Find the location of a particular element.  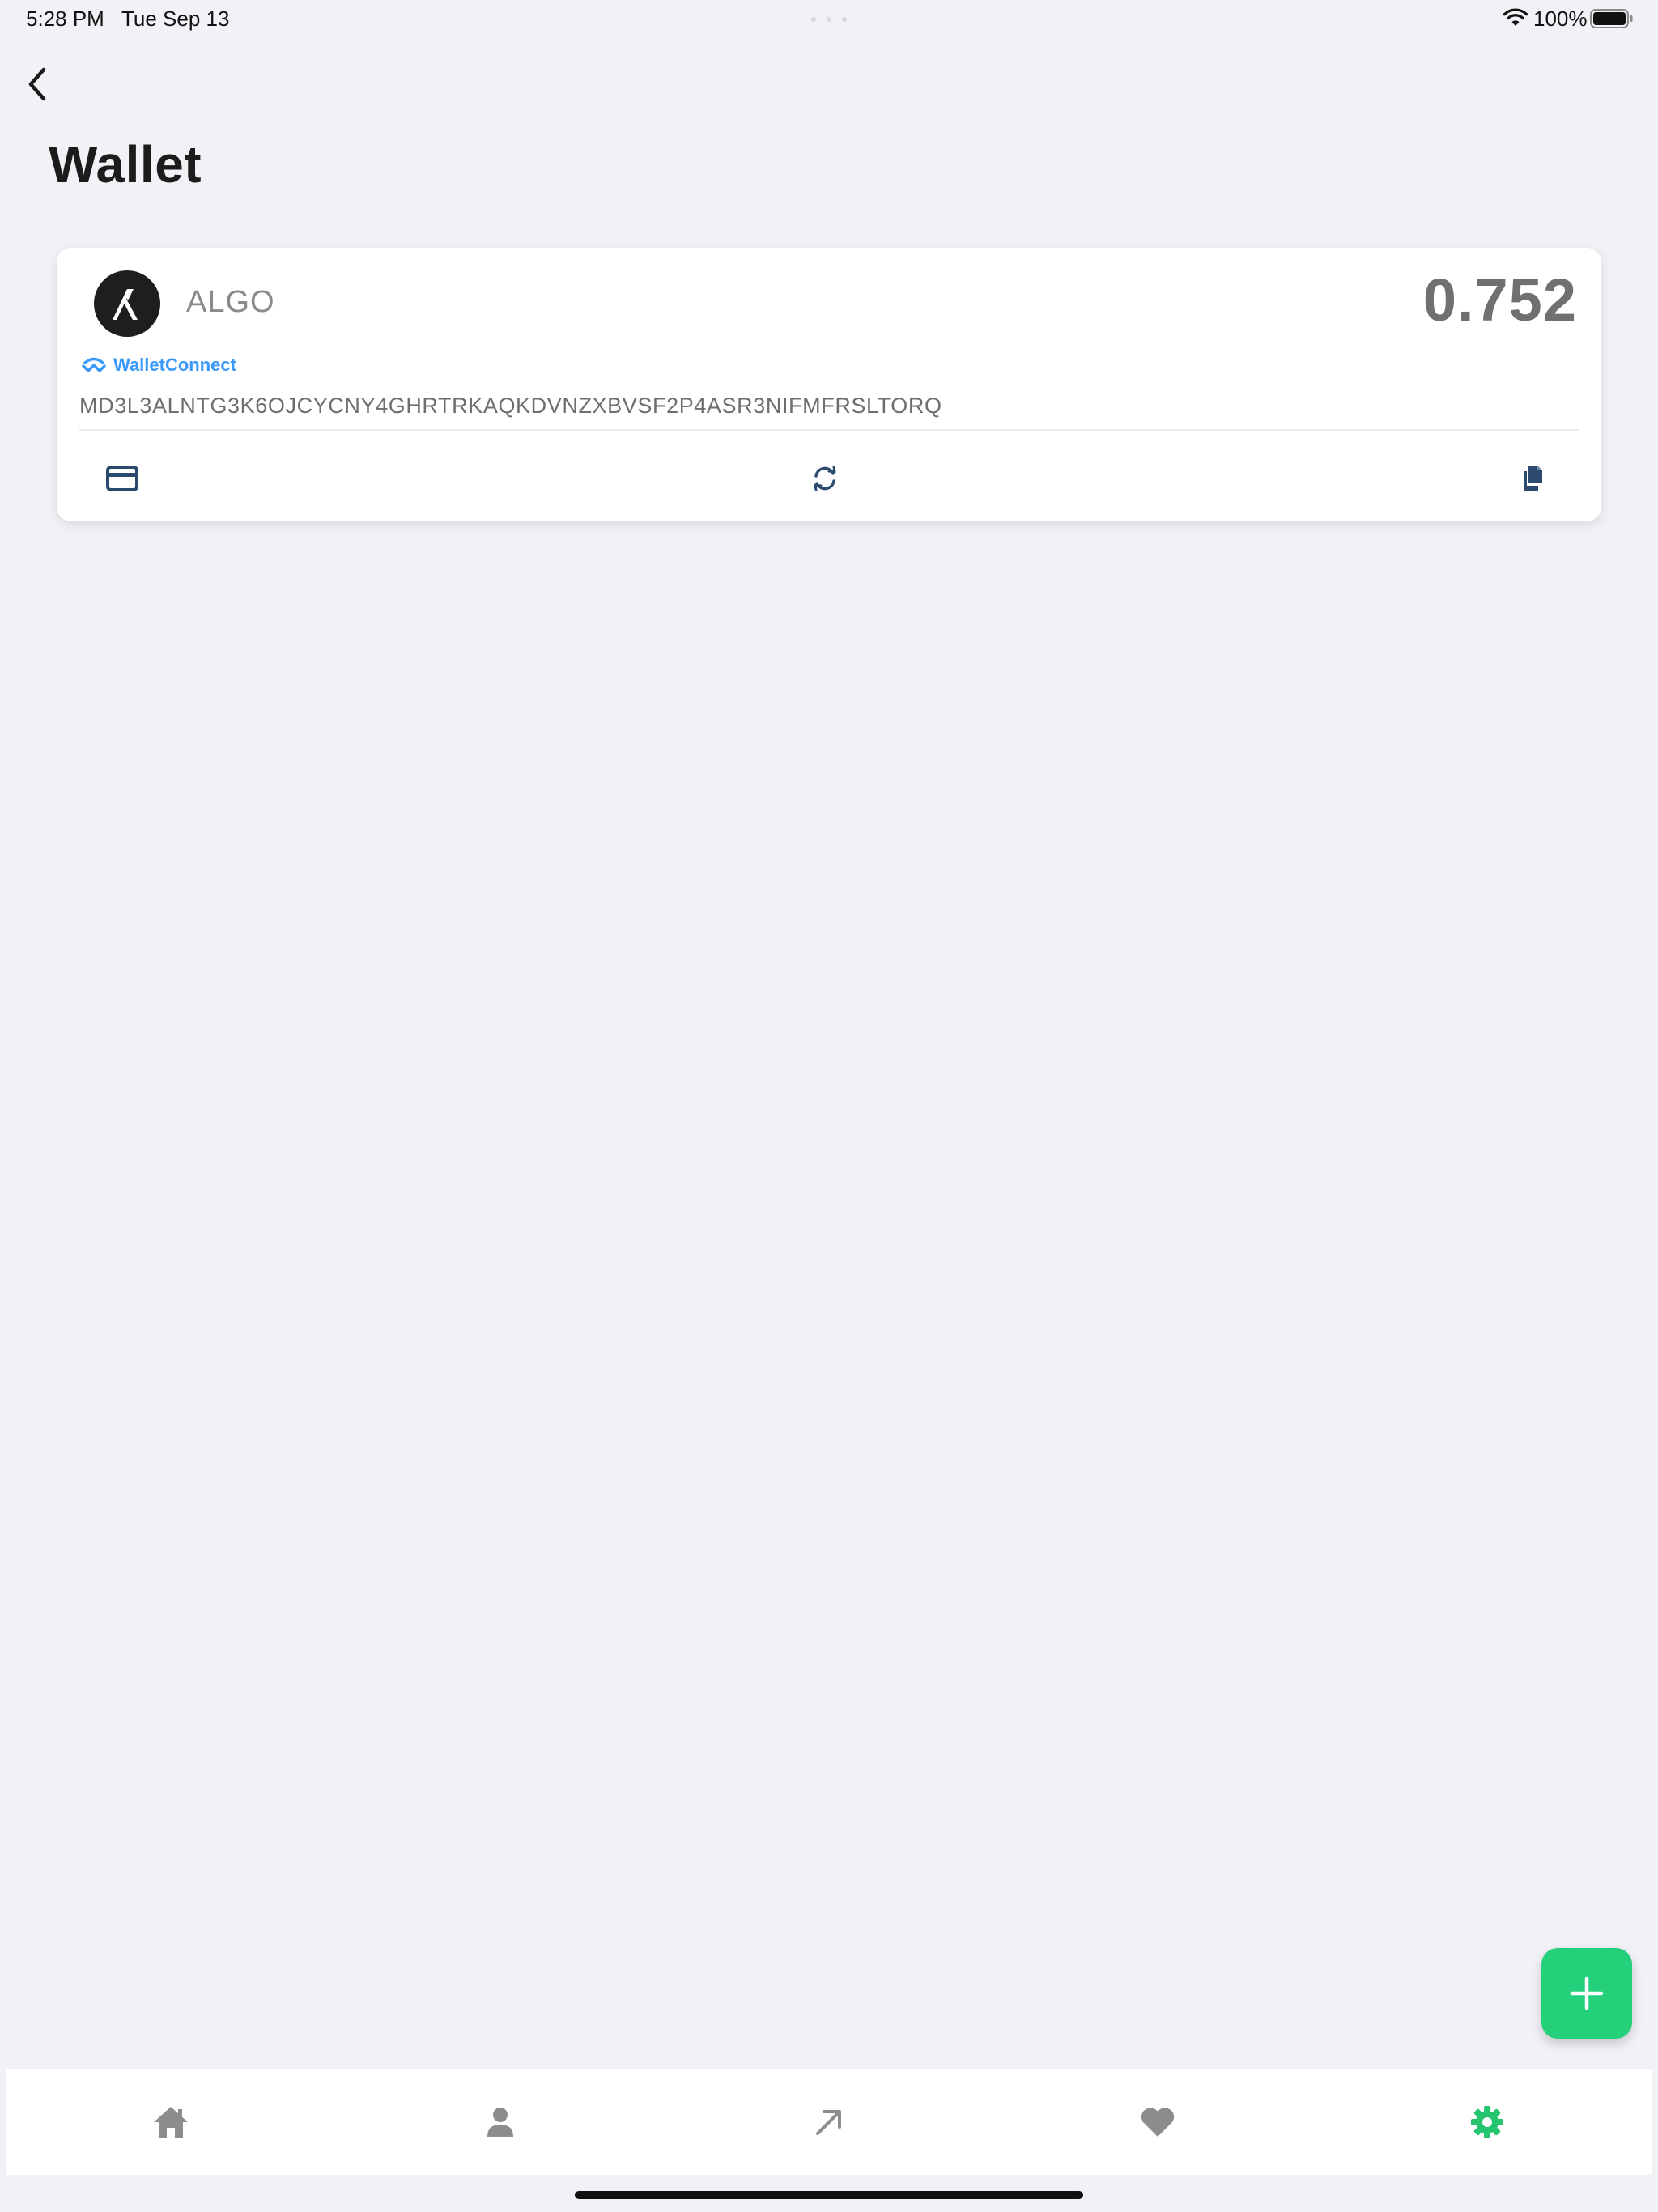

home-icon is located at coordinates (171, 2122).